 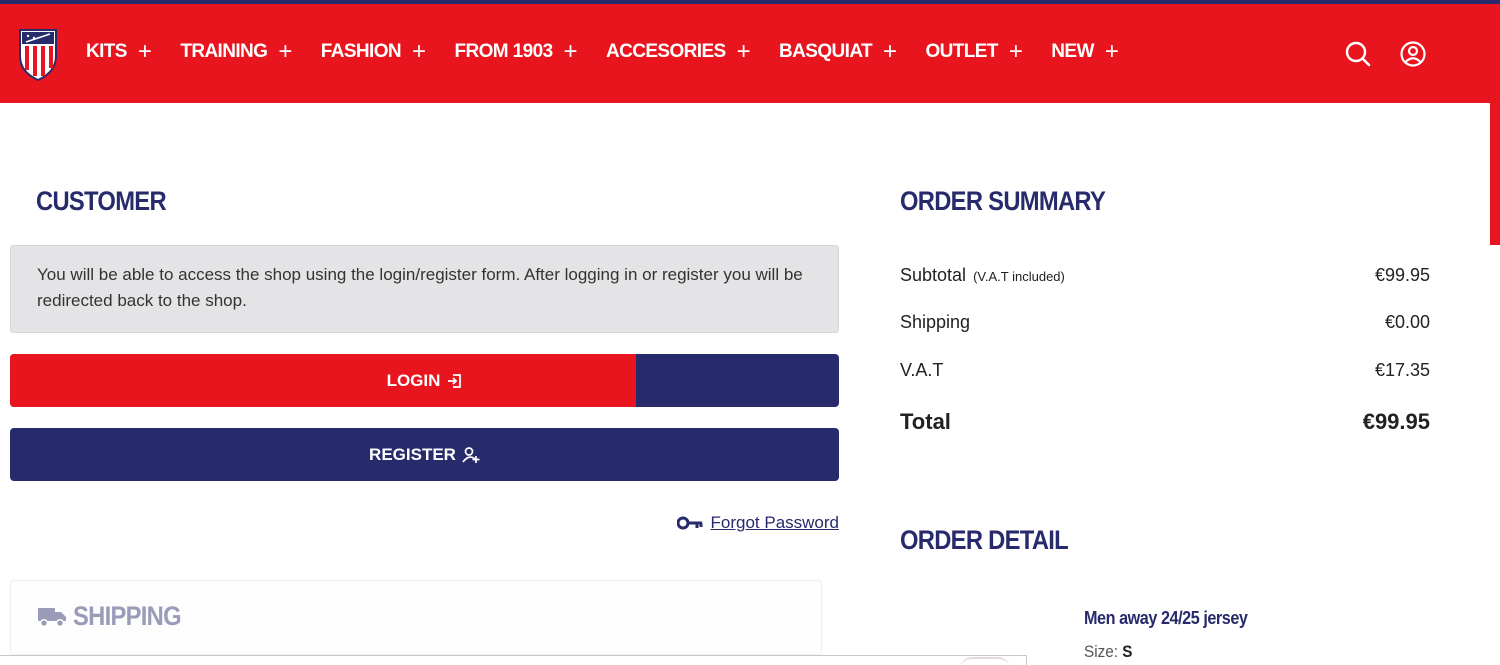 I want to click on nav-item-from-1903: FROM 1903 +, so click(x=515, y=52).